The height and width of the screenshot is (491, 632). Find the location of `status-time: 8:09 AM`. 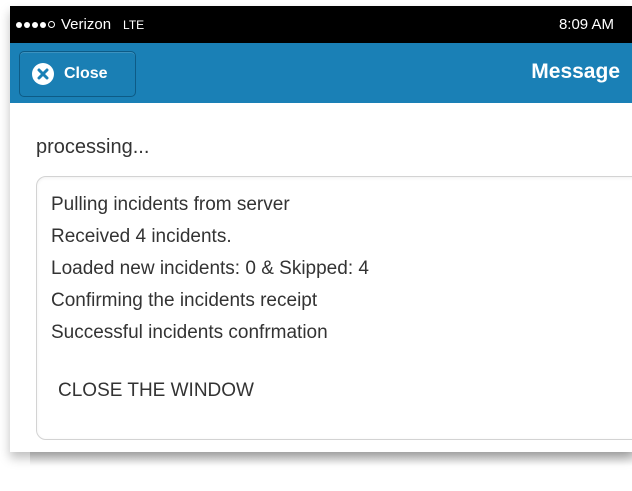

status-time: 8:09 AM is located at coordinates (586, 24).